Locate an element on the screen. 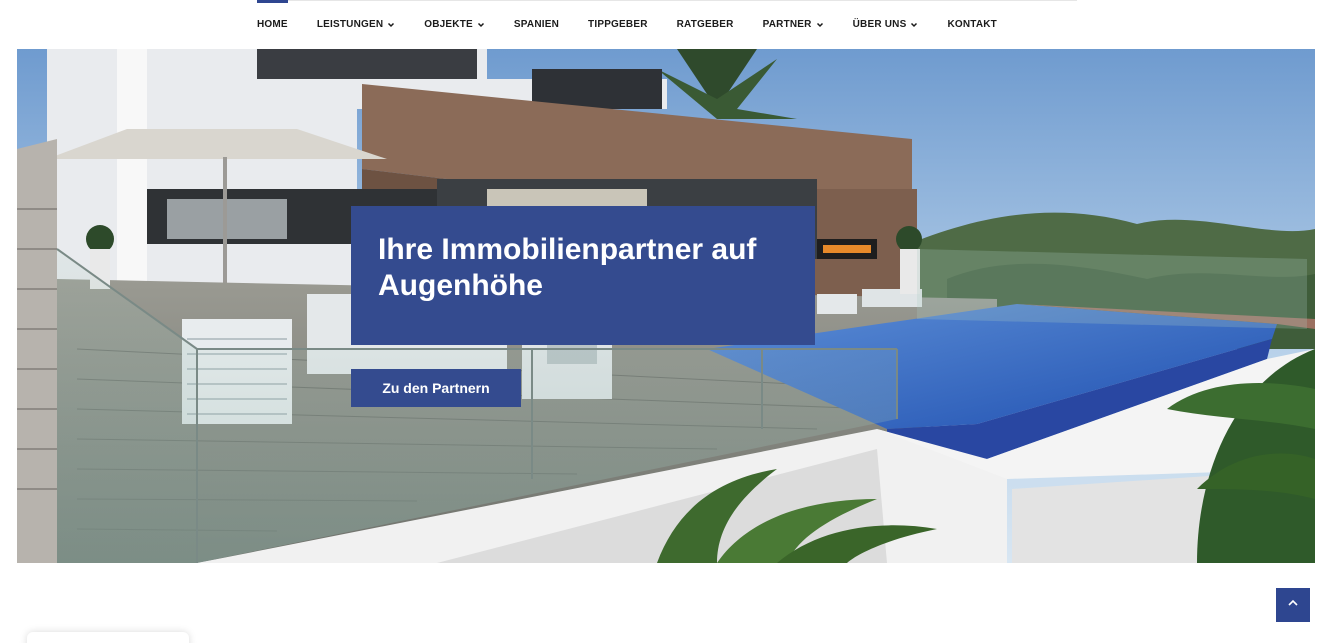 The width and height of the screenshot is (1334, 643). nav-item-kontakt: KONTAKT is located at coordinates (972, 24).